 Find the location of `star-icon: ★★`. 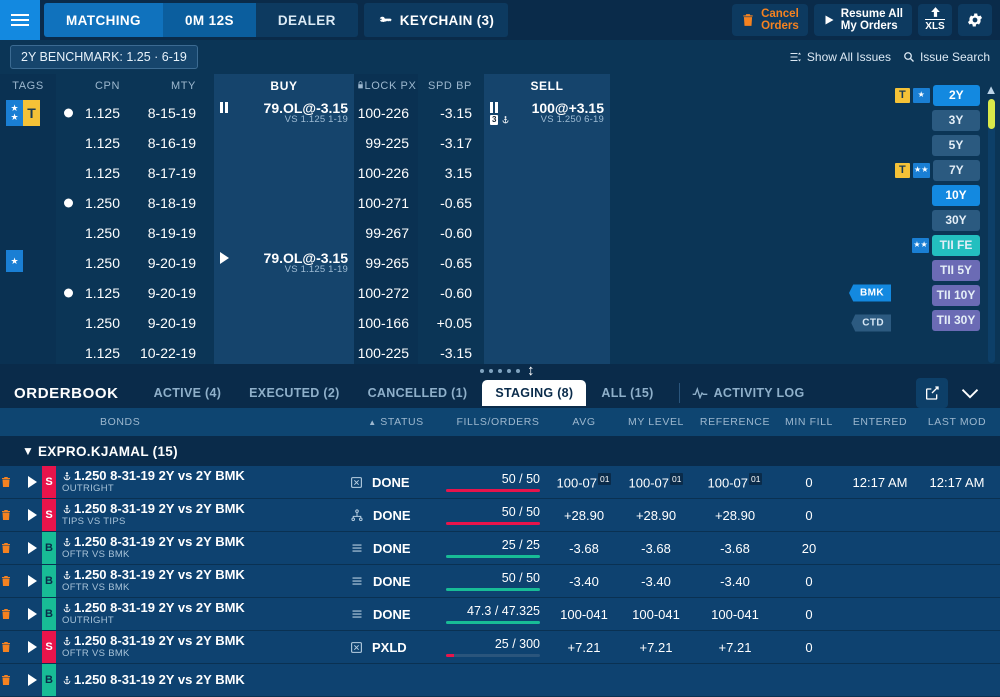

star-icon: ★★ is located at coordinates (921, 170).